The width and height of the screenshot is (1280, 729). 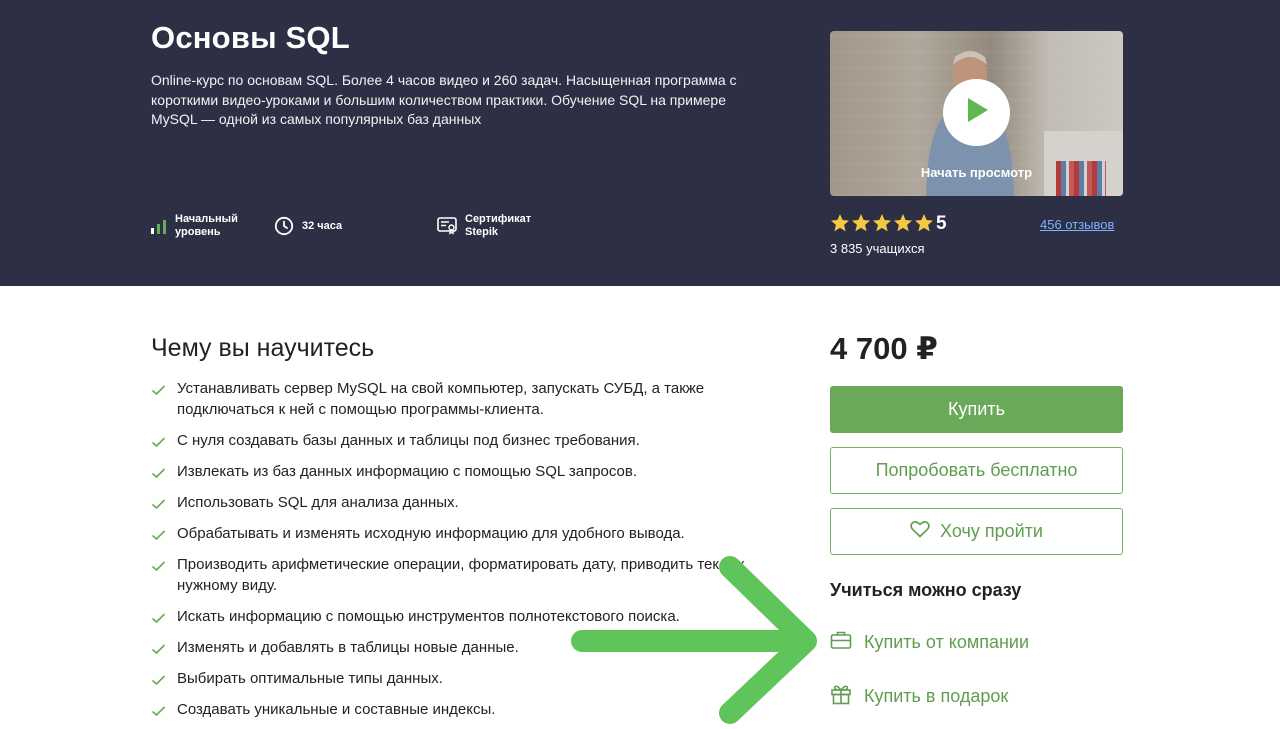 What do you see at coordinates (877, 248) in the screenshot?
I see `learners-count: 3 835 учащихся` at bounding box center [877, 248].